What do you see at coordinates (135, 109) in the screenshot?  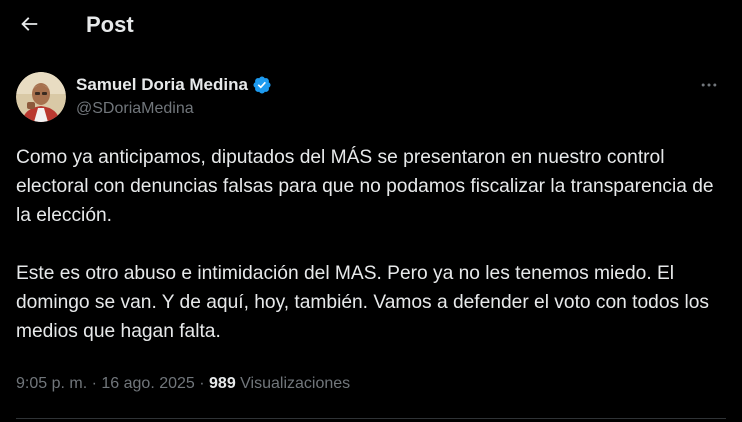 I see `author-handle: @SDoriaMedina` at bounding box center [135, 109].